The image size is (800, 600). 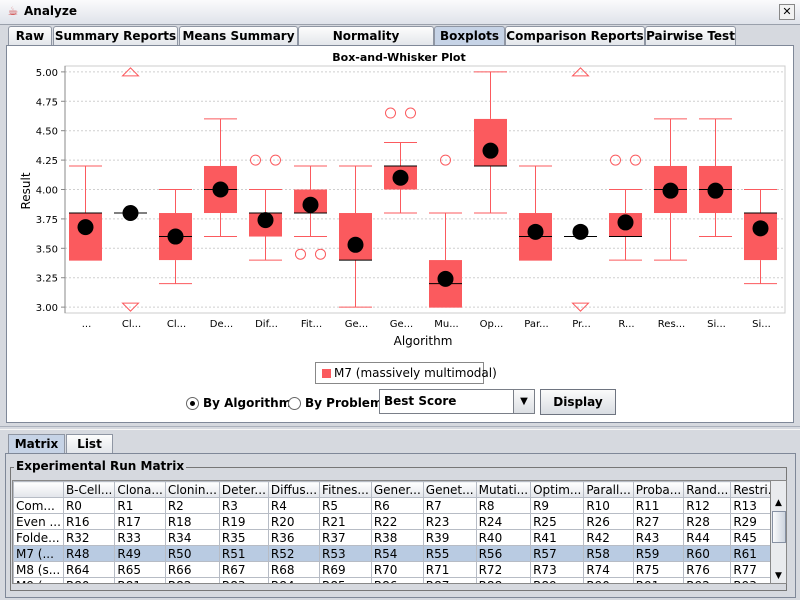 I want to click on run-cell: R21, so click(x=345, y=521).